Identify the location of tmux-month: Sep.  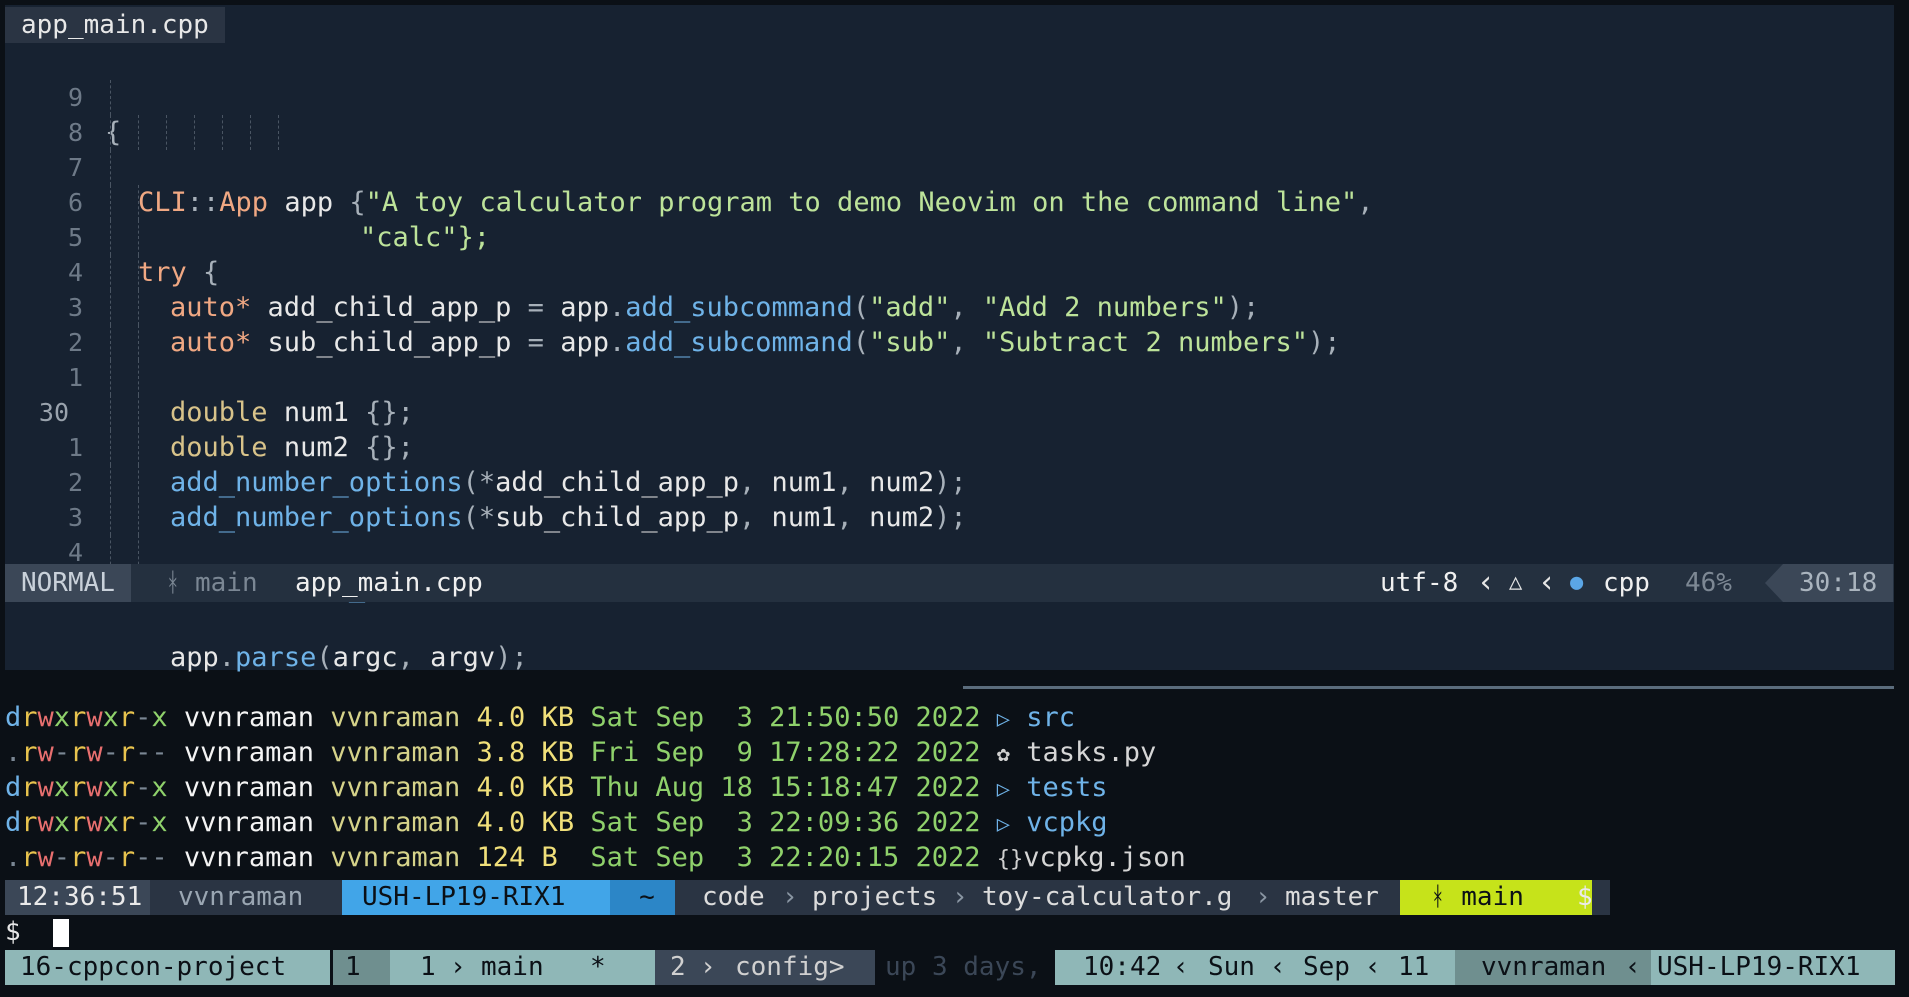
(1326, 967).